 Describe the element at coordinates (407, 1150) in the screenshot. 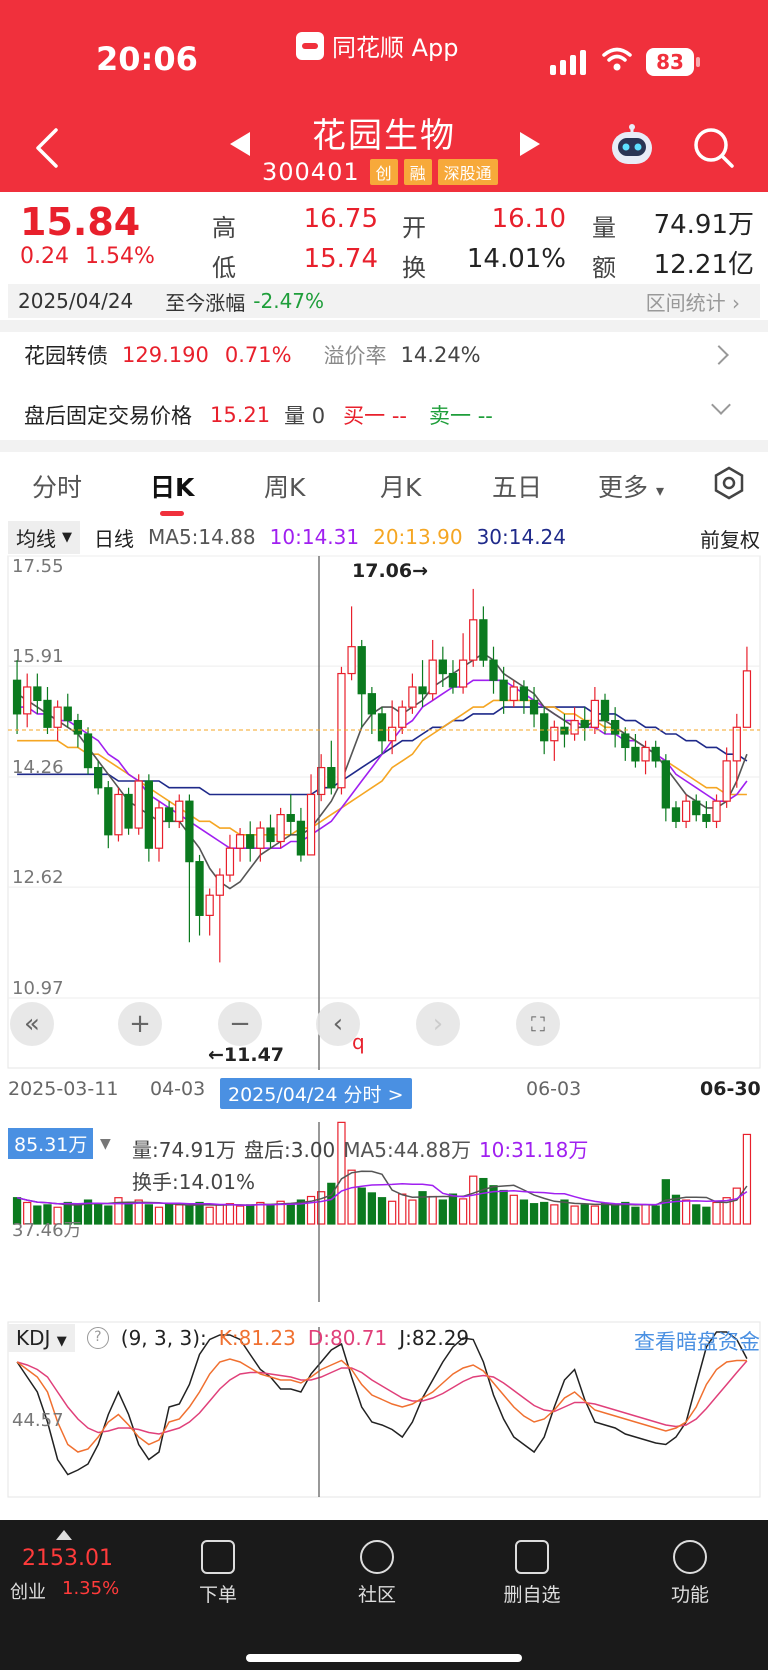

I see `volume-ma5: MA5:44.88万` at that location.